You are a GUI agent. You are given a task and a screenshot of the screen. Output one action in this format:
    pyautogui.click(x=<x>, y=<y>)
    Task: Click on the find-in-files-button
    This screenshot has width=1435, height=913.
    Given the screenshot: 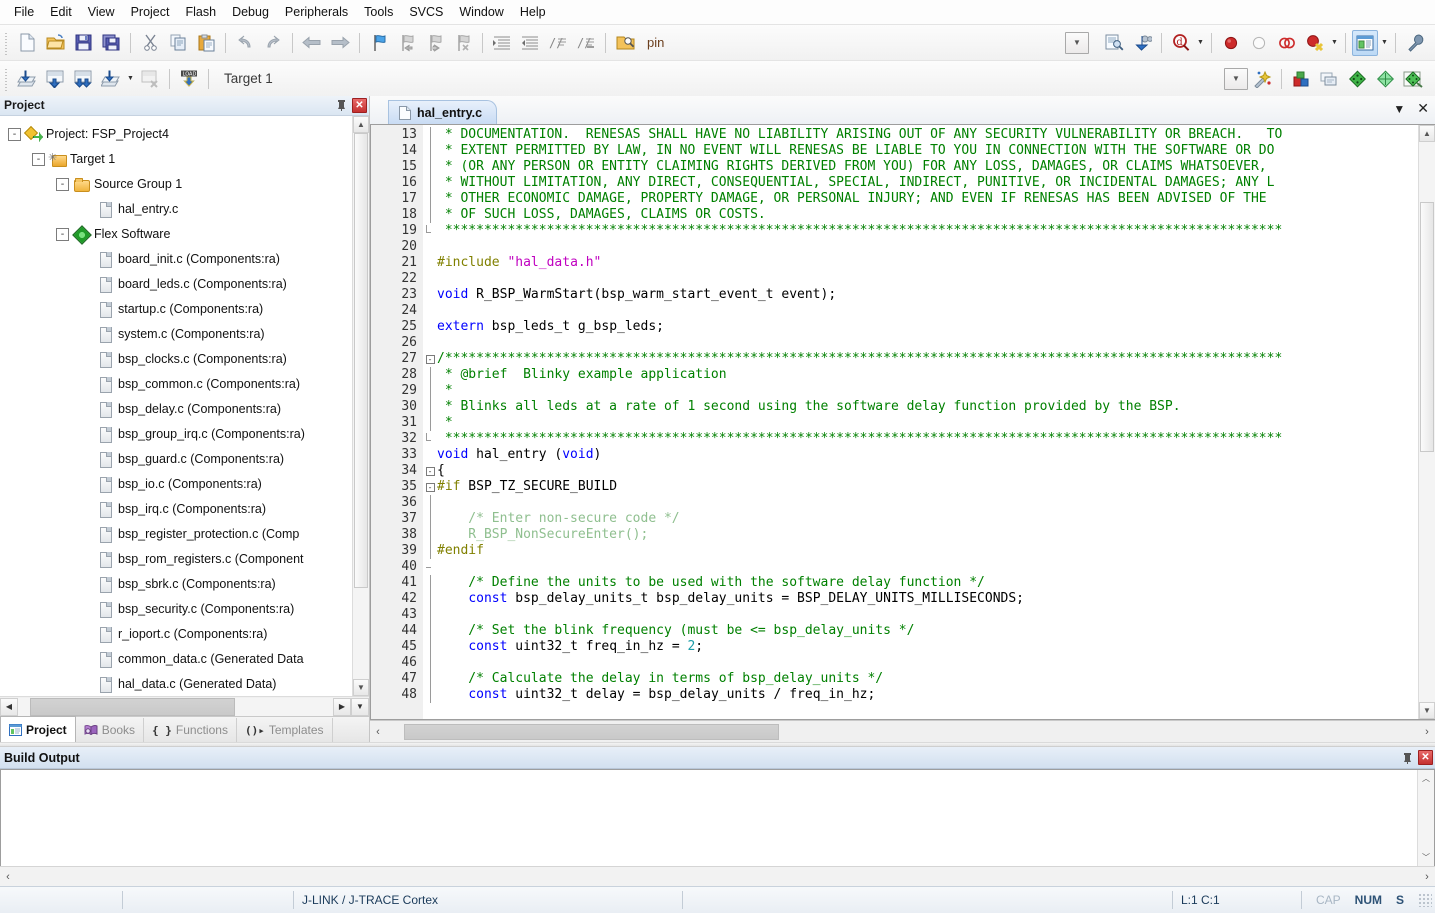 What is the action you would take?
    pyautogui.click(x=625, y=43)
    